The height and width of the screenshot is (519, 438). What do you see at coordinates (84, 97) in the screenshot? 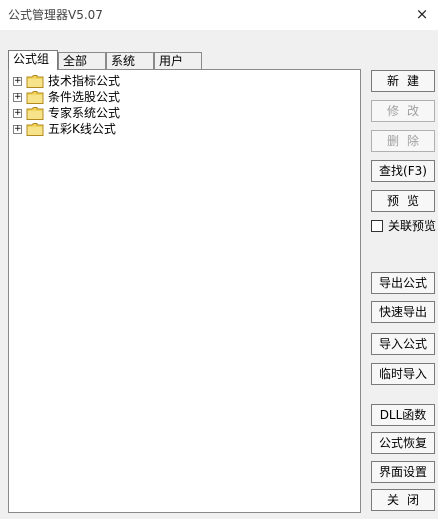
I see `tree-item-label: 条件选股公式` at bounding box center [84, 97].